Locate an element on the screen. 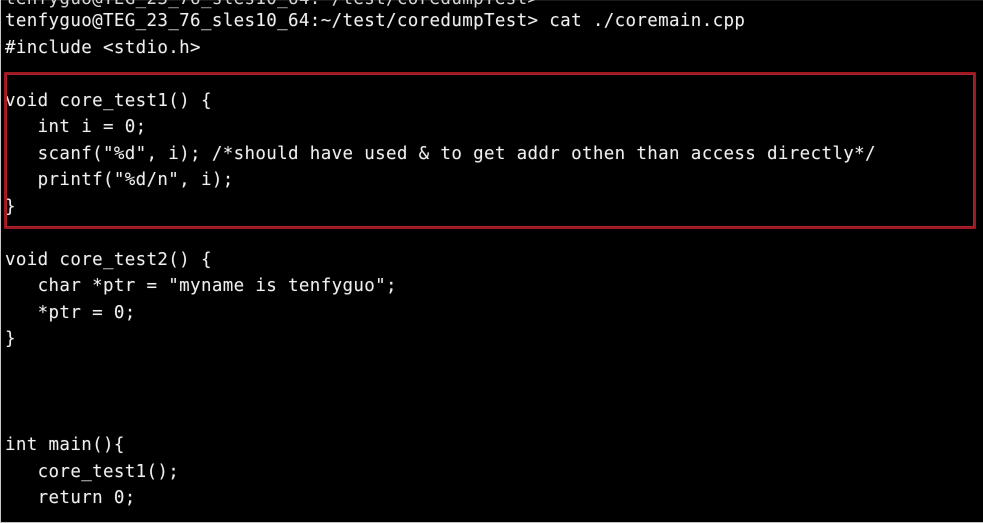  code-line: void core_test2() { is located at coordinates (108, 259).